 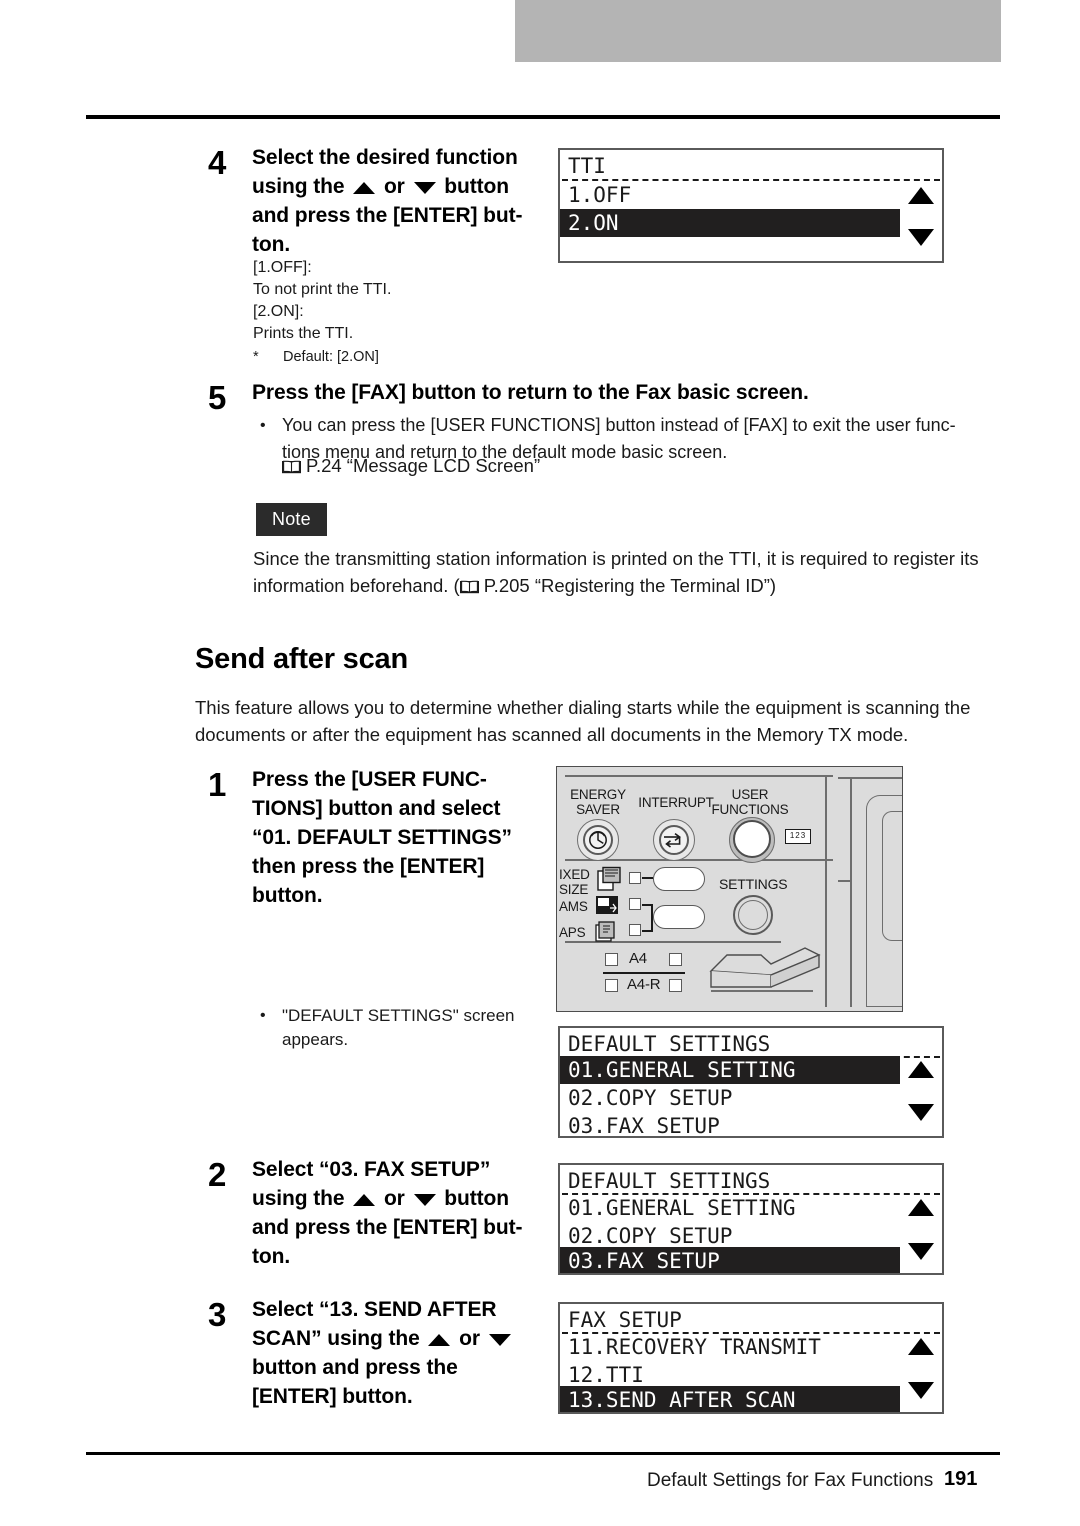 What do you see at coordinates (387, 215) in the screenshot?
I see `step-4-title-line3: and press the [ENTER] but-` at bounding box center [387, 215].